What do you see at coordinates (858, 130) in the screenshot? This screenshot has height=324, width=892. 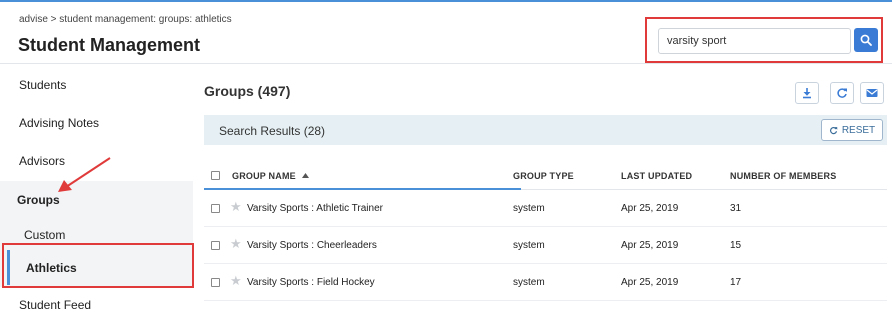 I see `reset-label: RESET` at bounding box center [858, 130].